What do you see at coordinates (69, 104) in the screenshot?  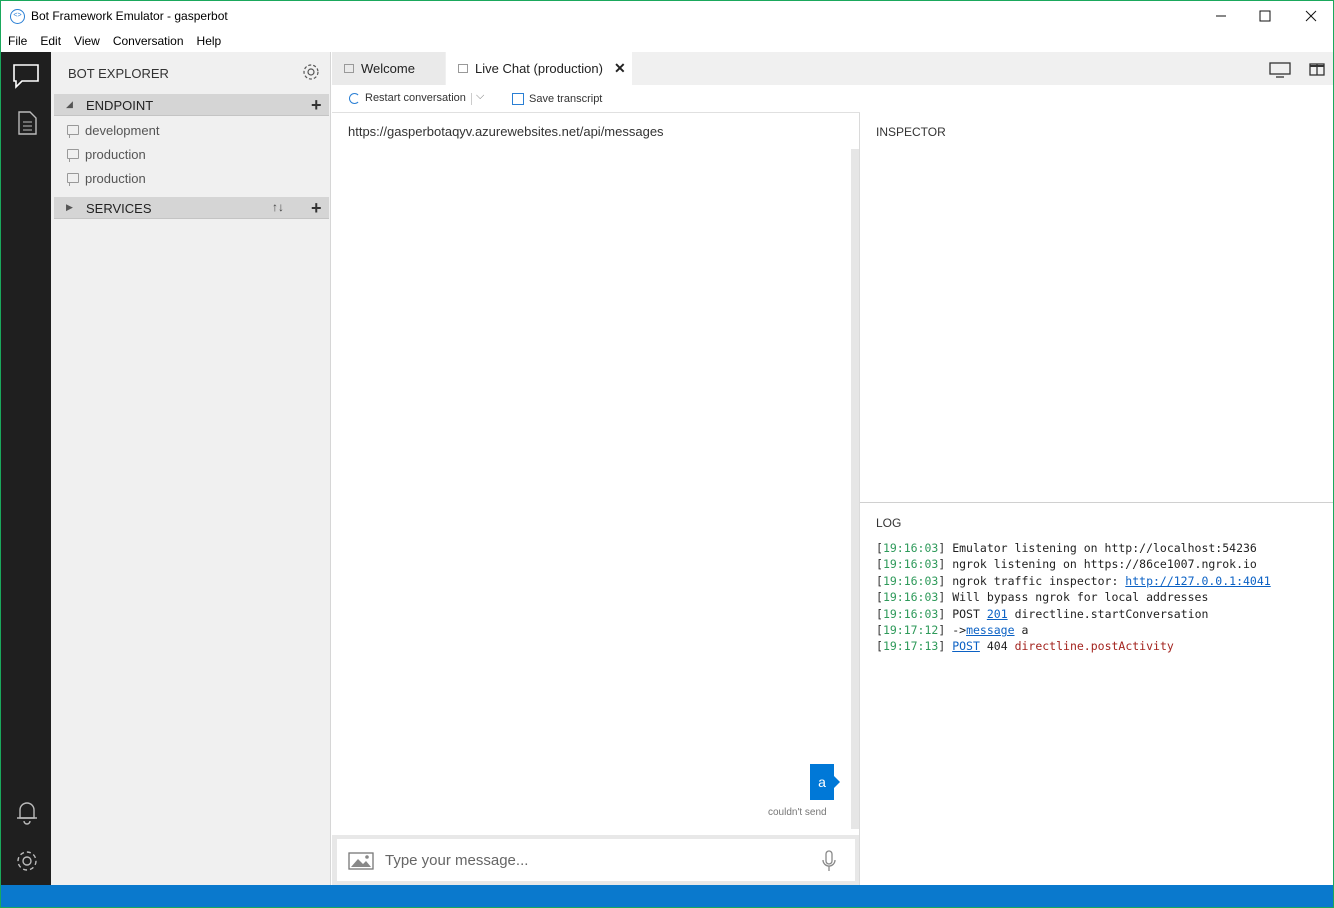 I see `collapse-triangle-icon: ◢` at bounding box center [69, 104].